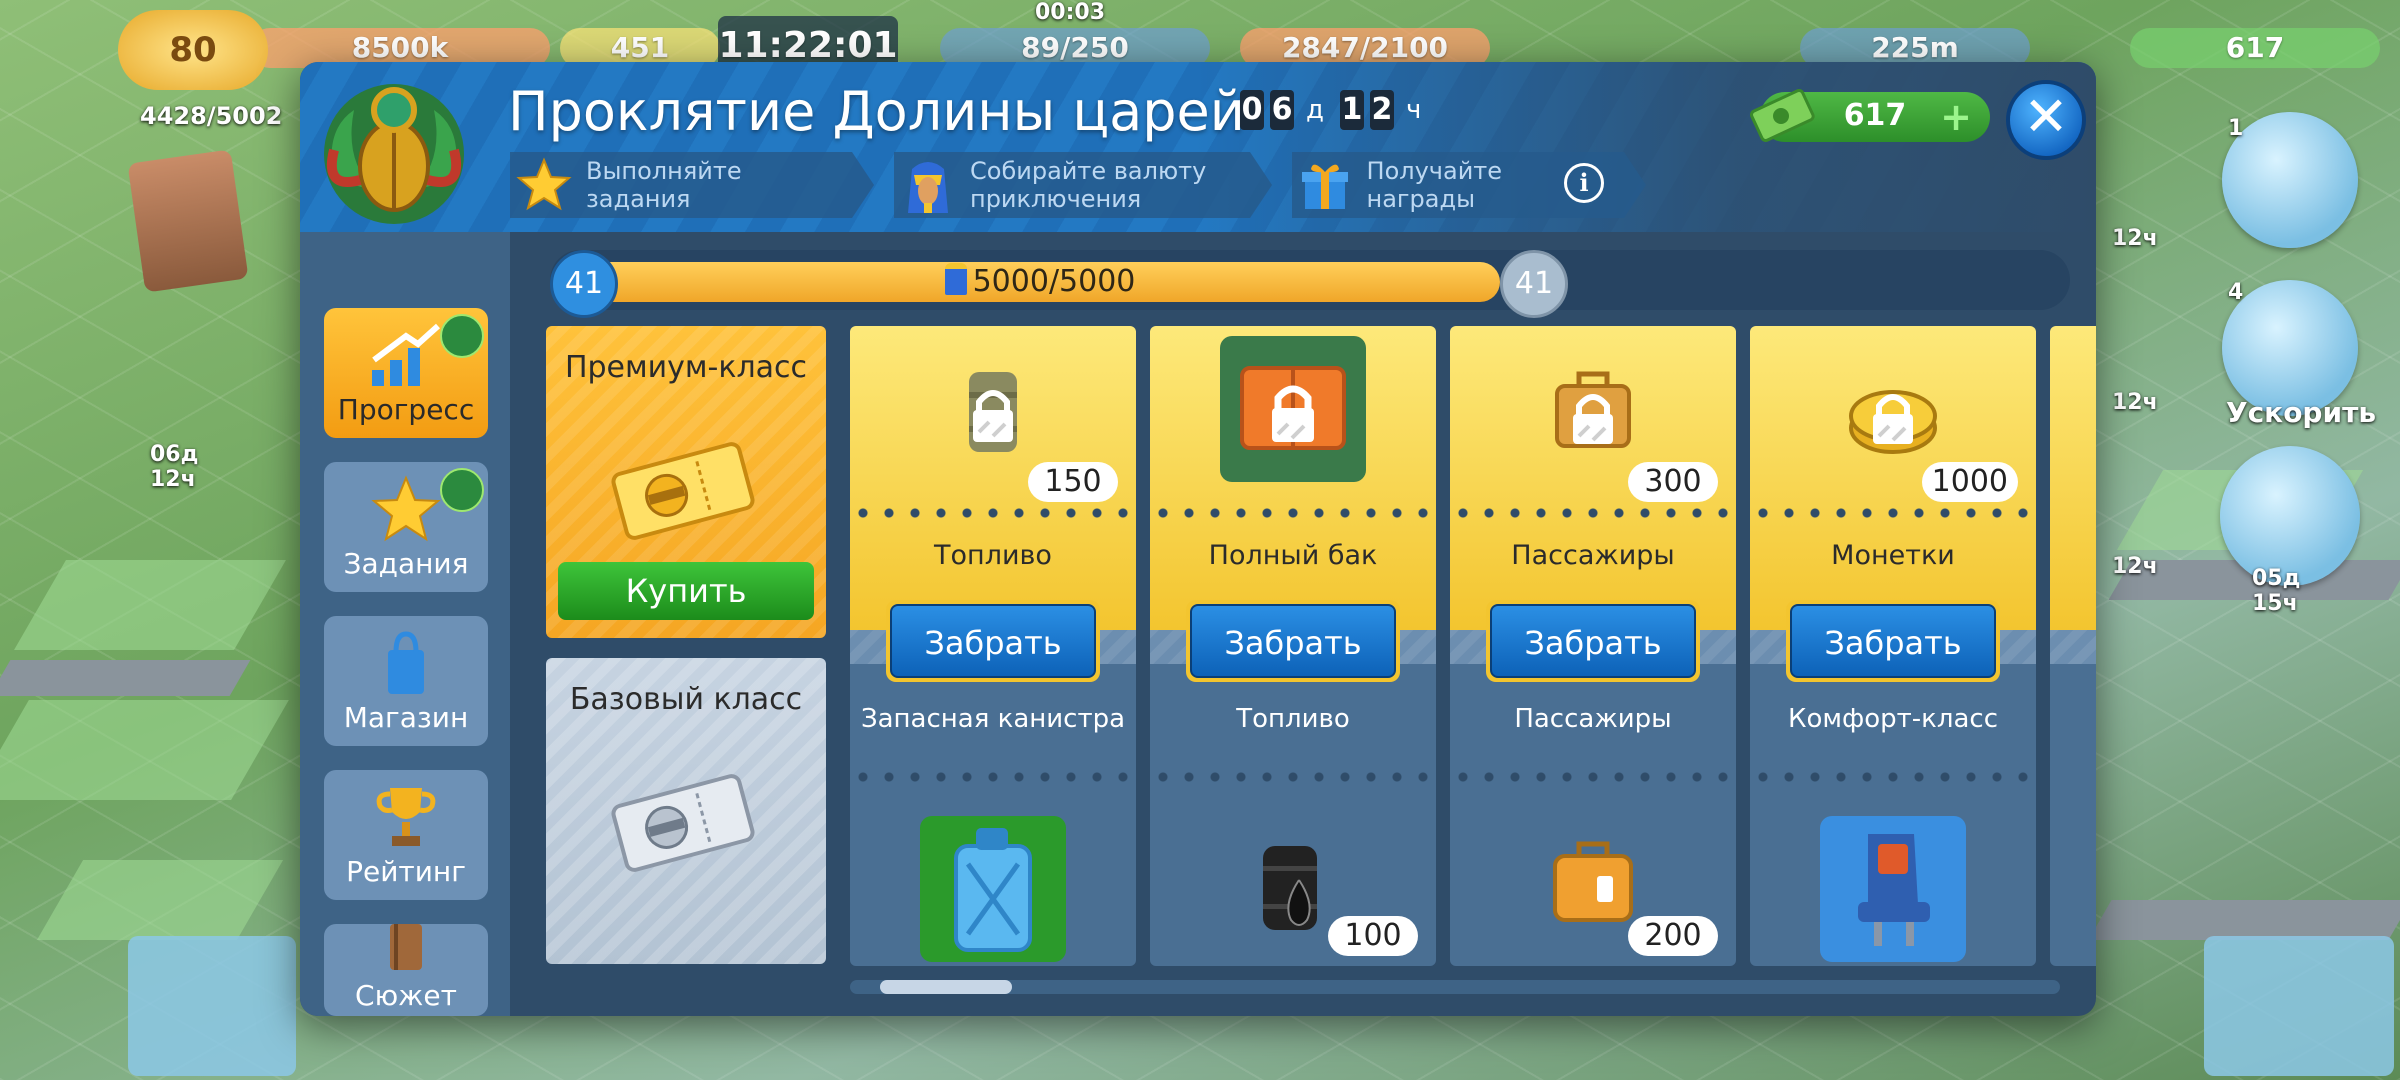 The image size is (2400, 1080). Describe the element at coordinates (1373, 936) in the screenshot. I see `basic-reward-count: 100` at that location.